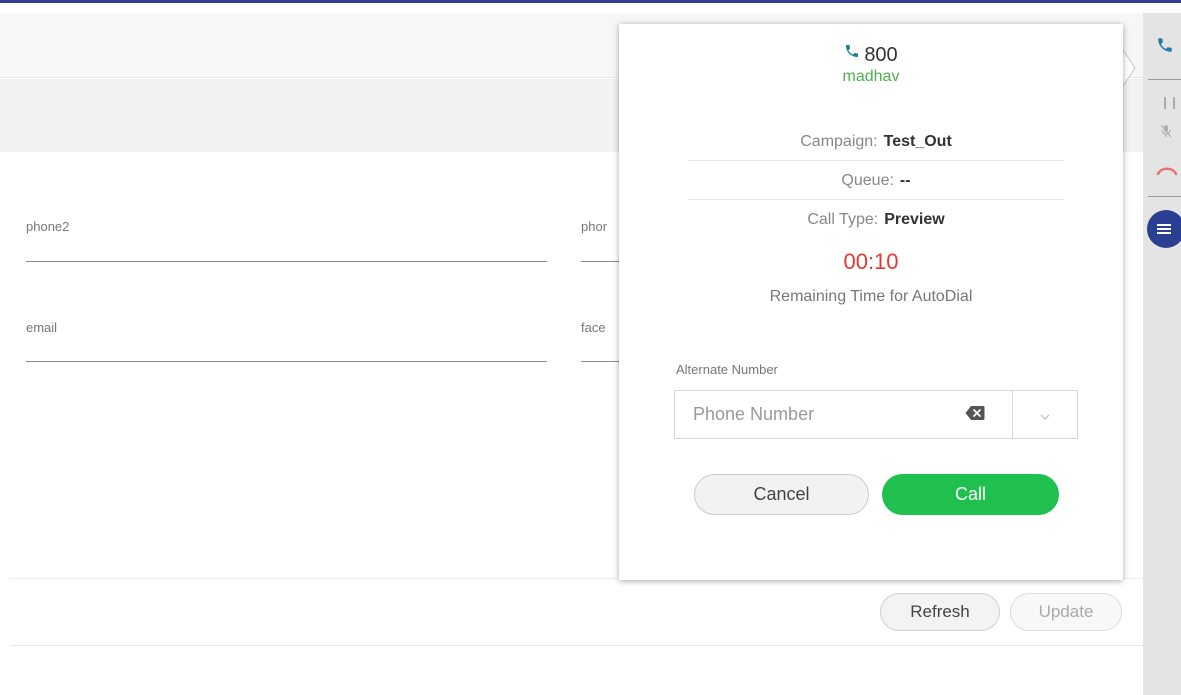 The height and width of the screenshot is (695, 1181). What do you see at coordinates (881, 55) in the screenshot?
I see `dialed-number: 800` at bounding box center [881, 55].